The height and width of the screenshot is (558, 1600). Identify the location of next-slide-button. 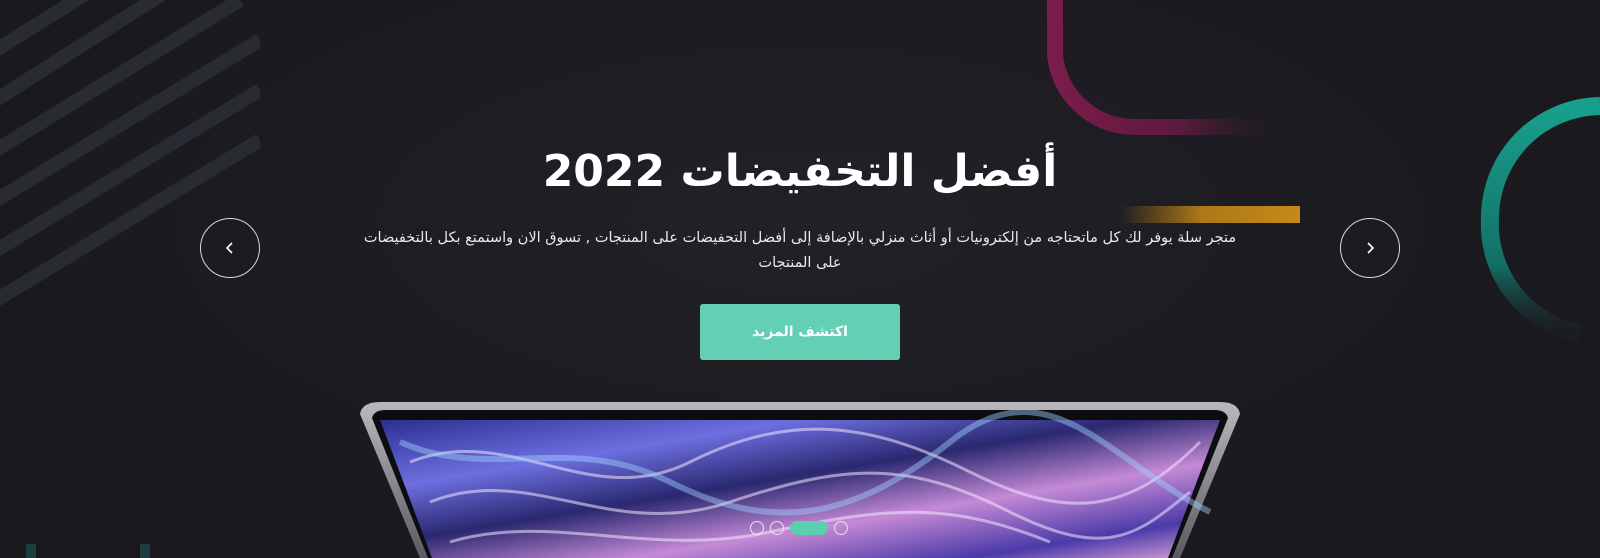
(1370, 248).